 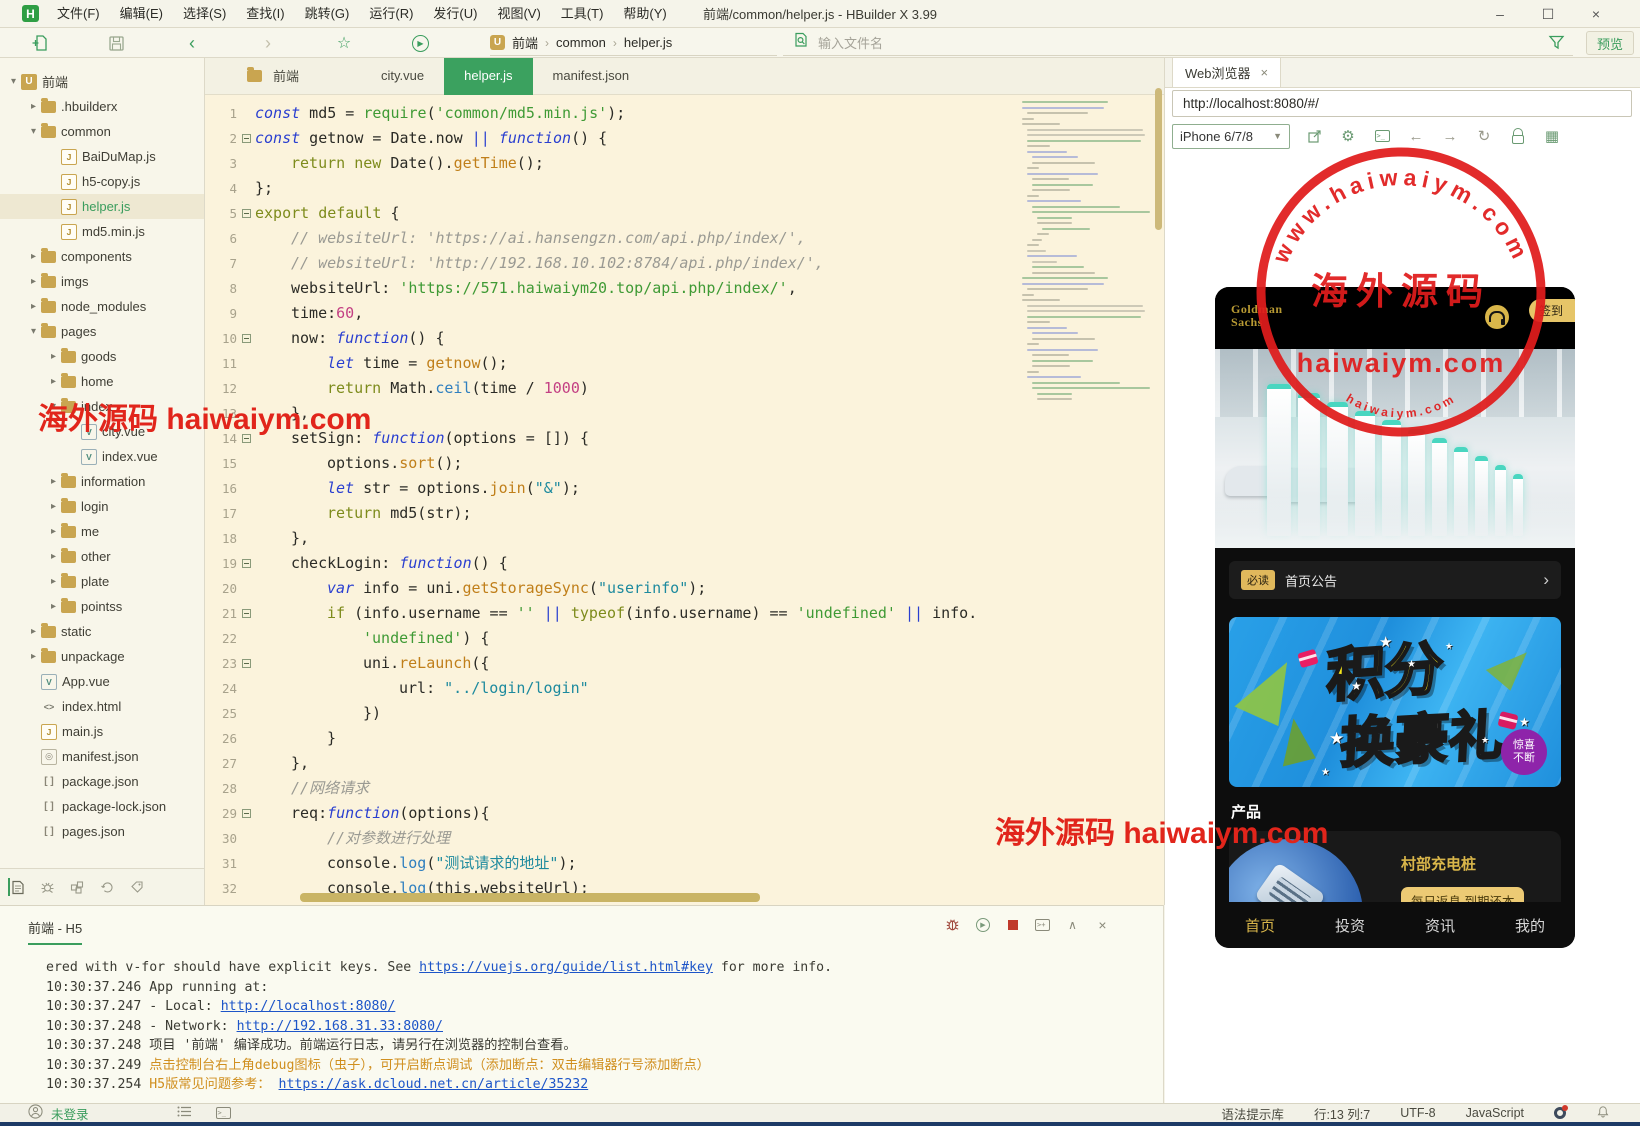 I want to click on tree-item-manifest-json: ◎ manifest.json, so click(x=102, y=756).